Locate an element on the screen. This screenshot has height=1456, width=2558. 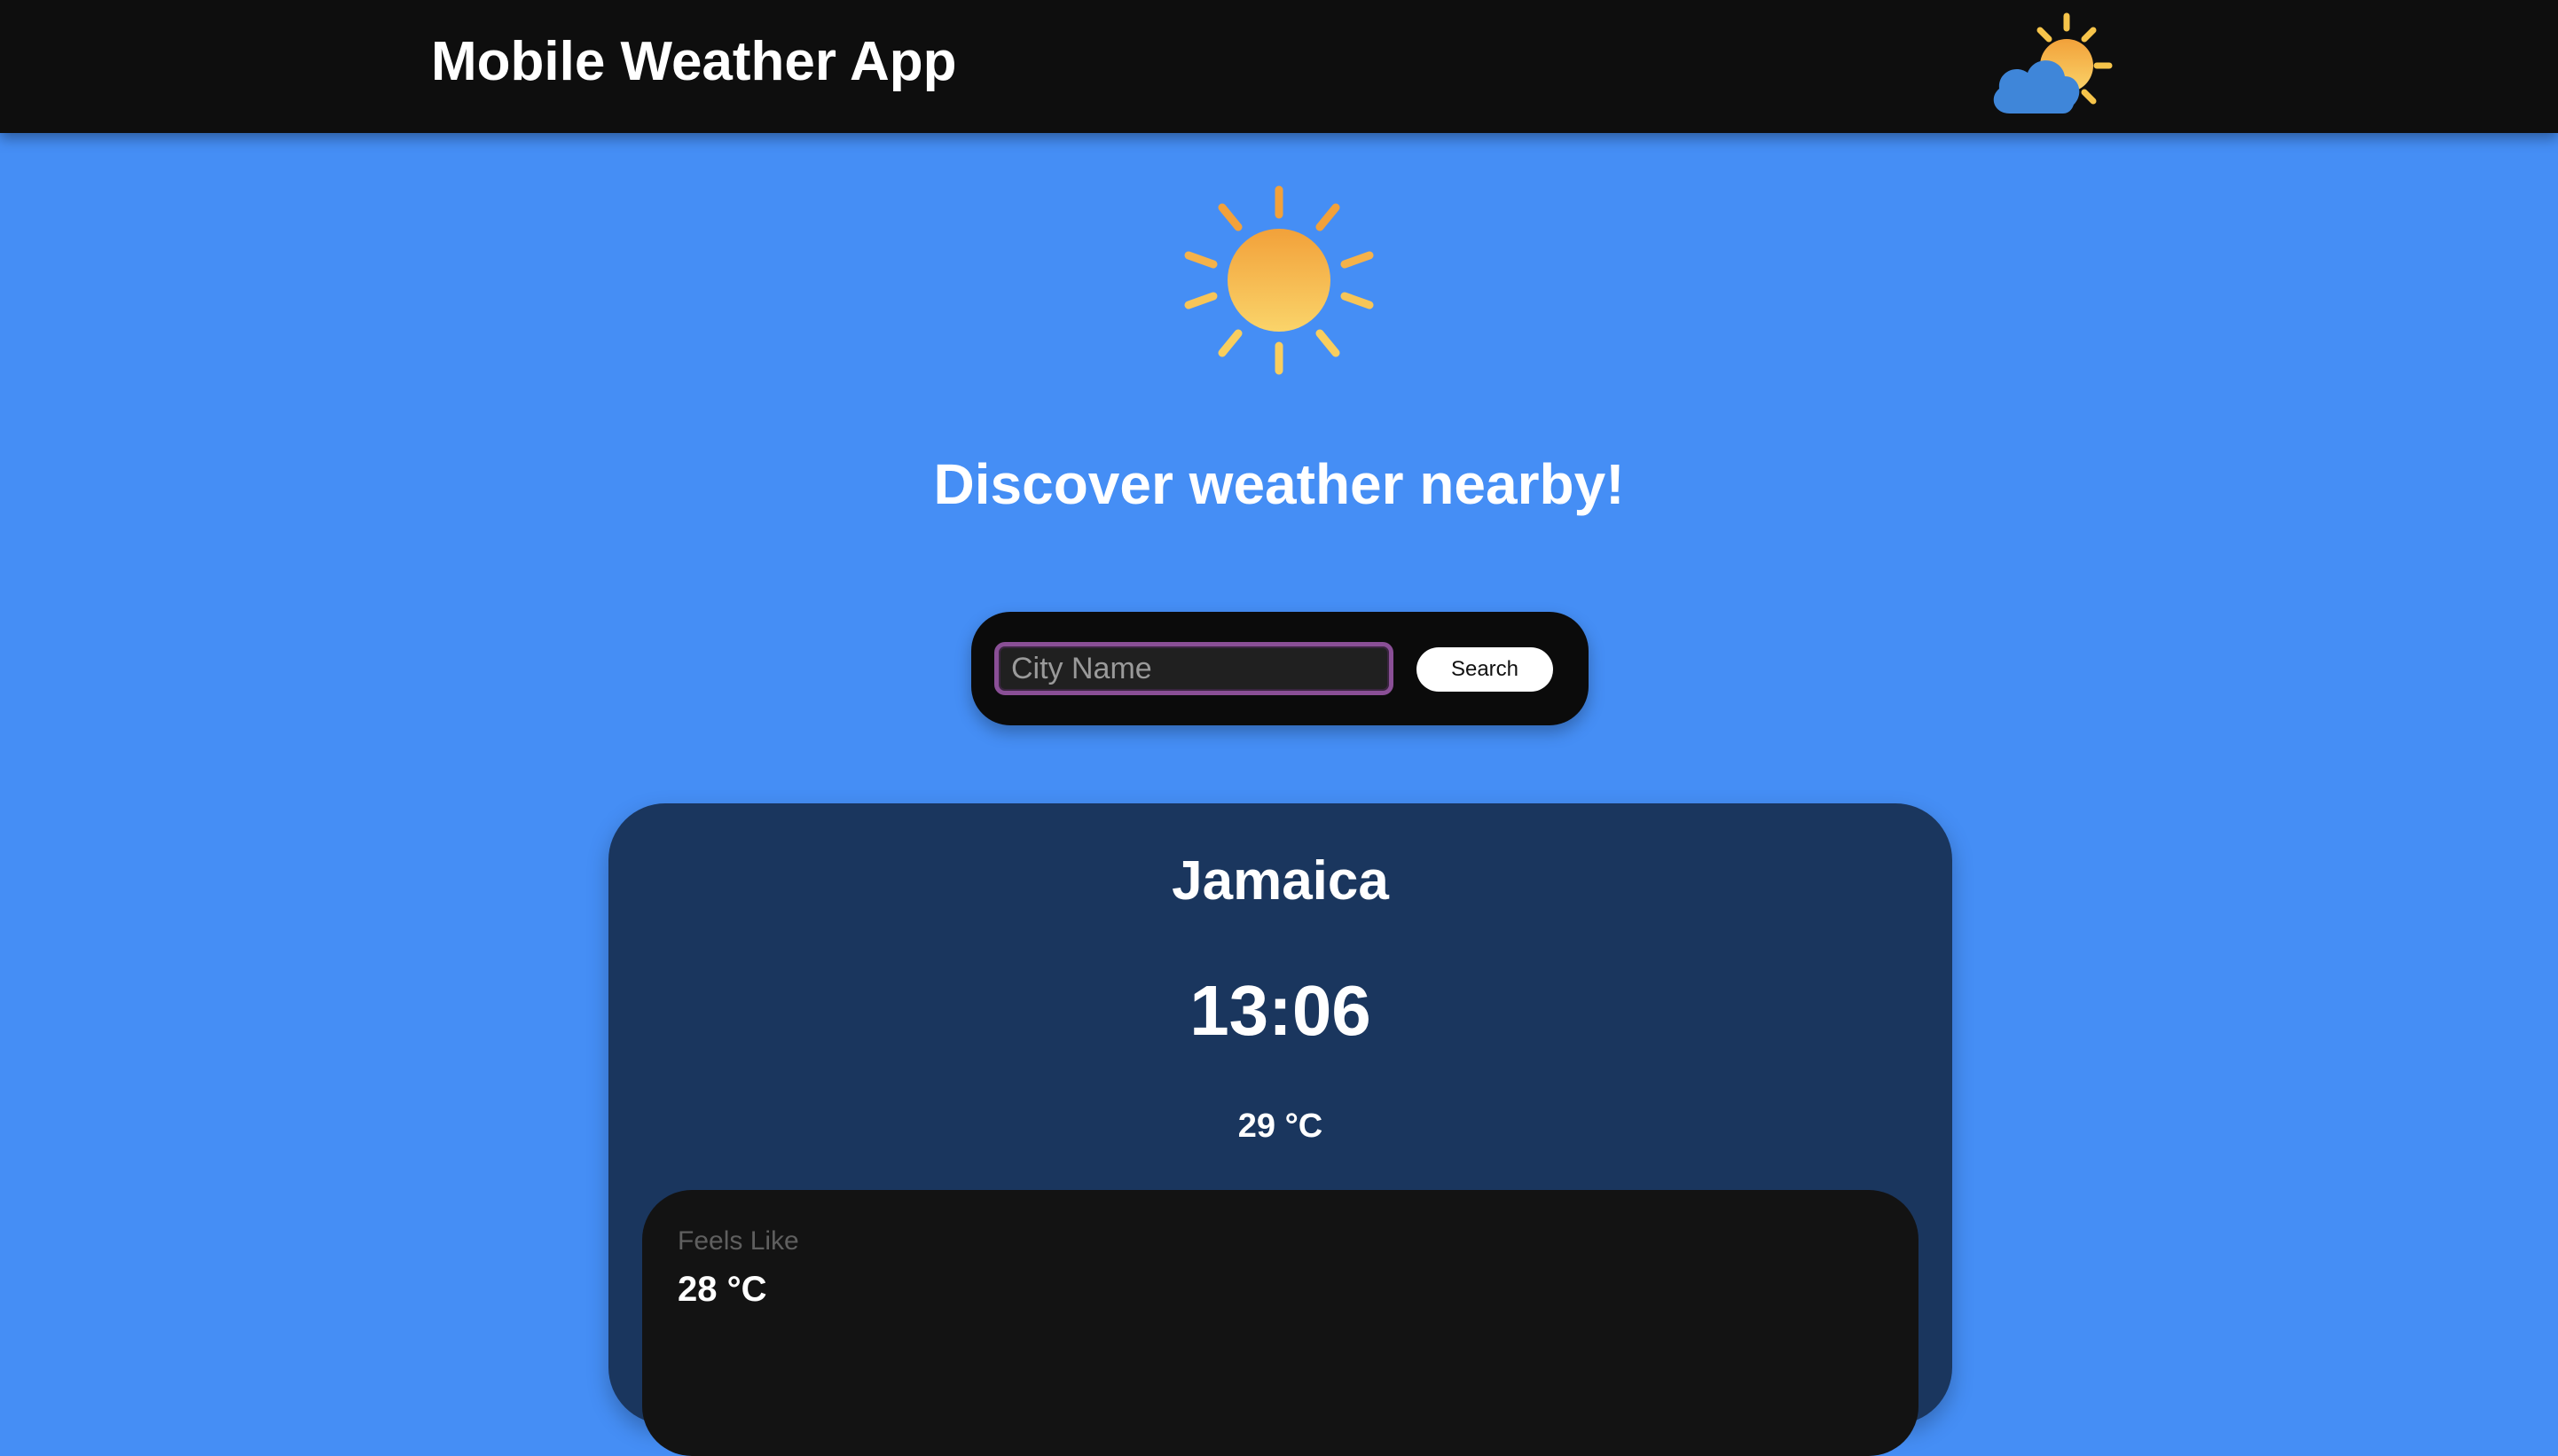
local-time: 13:06 is located at coordinates (1280, 1010).